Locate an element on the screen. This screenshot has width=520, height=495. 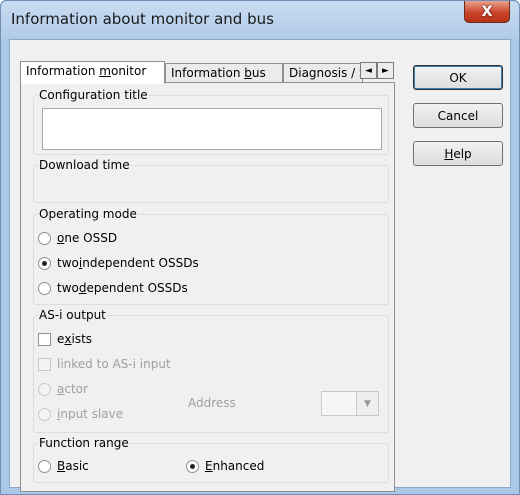
tab-label-accel: m is located at coordinates (105, 71).